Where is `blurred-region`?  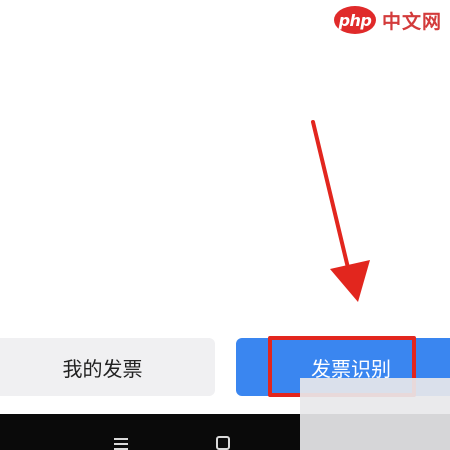
blurred-region is located at coordinates (375, 414).